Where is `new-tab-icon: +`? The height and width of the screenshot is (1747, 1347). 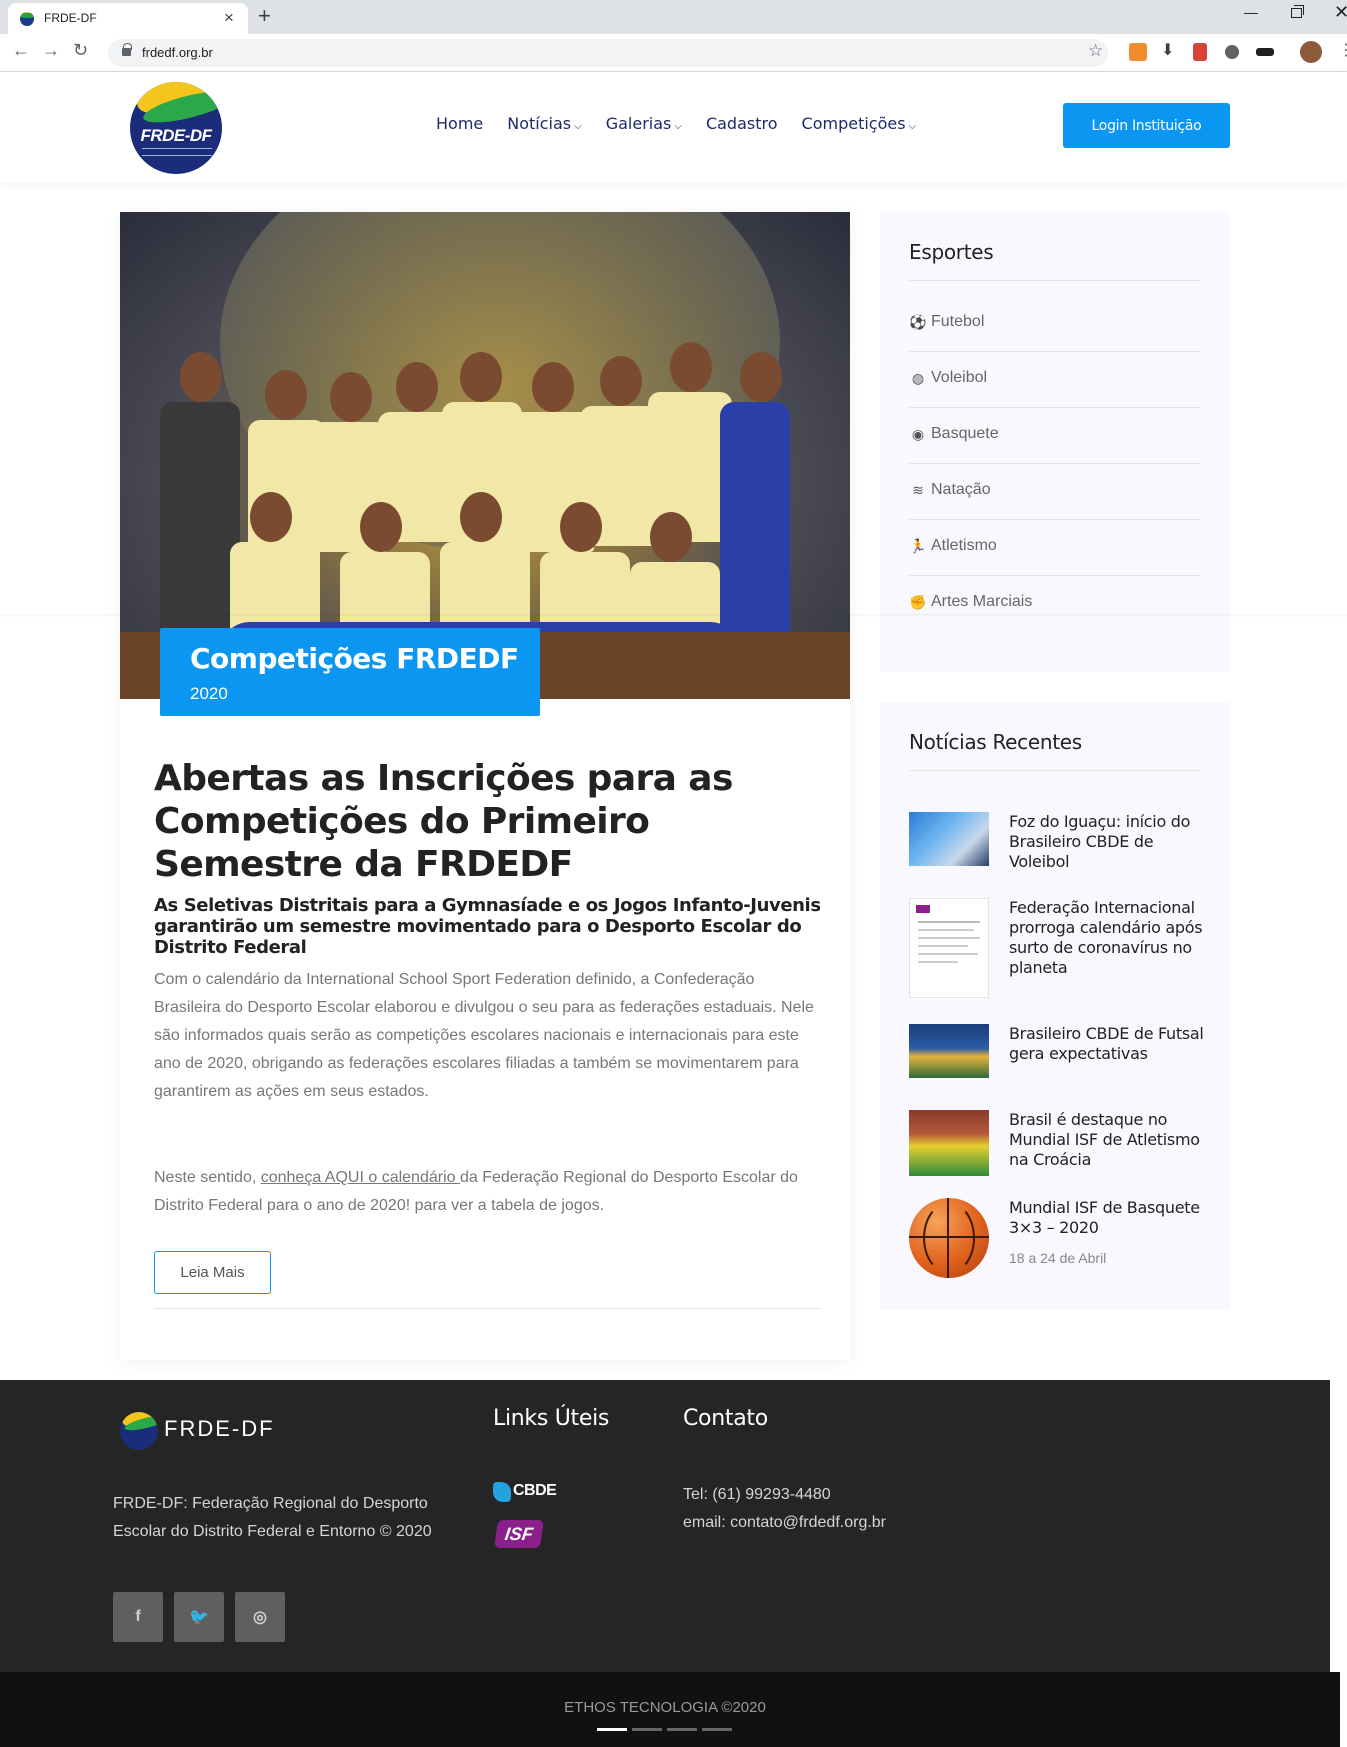
new-tab-icon: + is located at coordinates (264, 16).